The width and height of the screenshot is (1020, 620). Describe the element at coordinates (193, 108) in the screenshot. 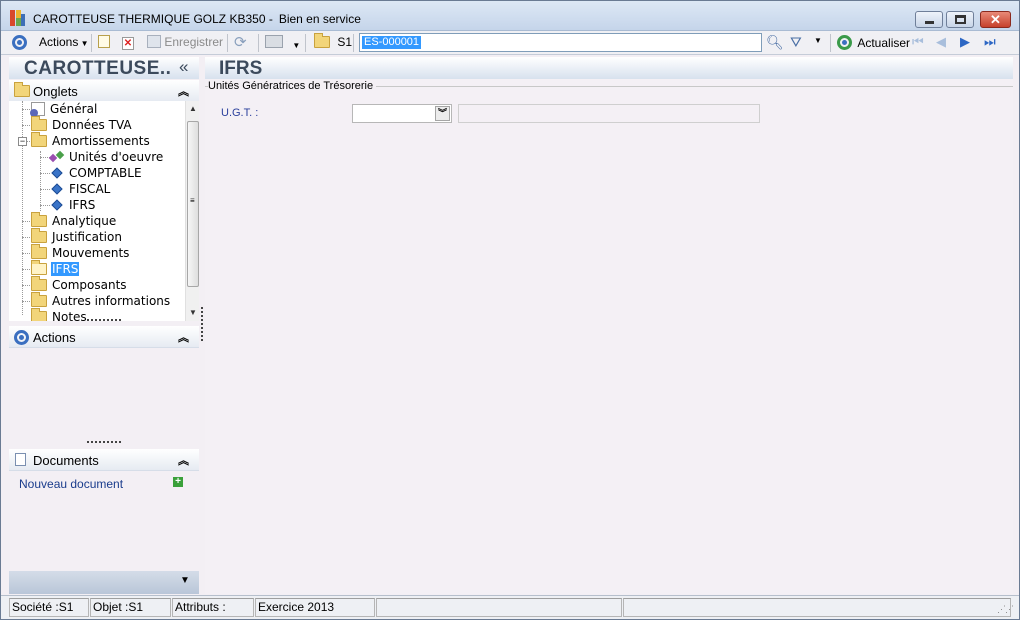

I see `scroll-up-icon: ▲` at that location.